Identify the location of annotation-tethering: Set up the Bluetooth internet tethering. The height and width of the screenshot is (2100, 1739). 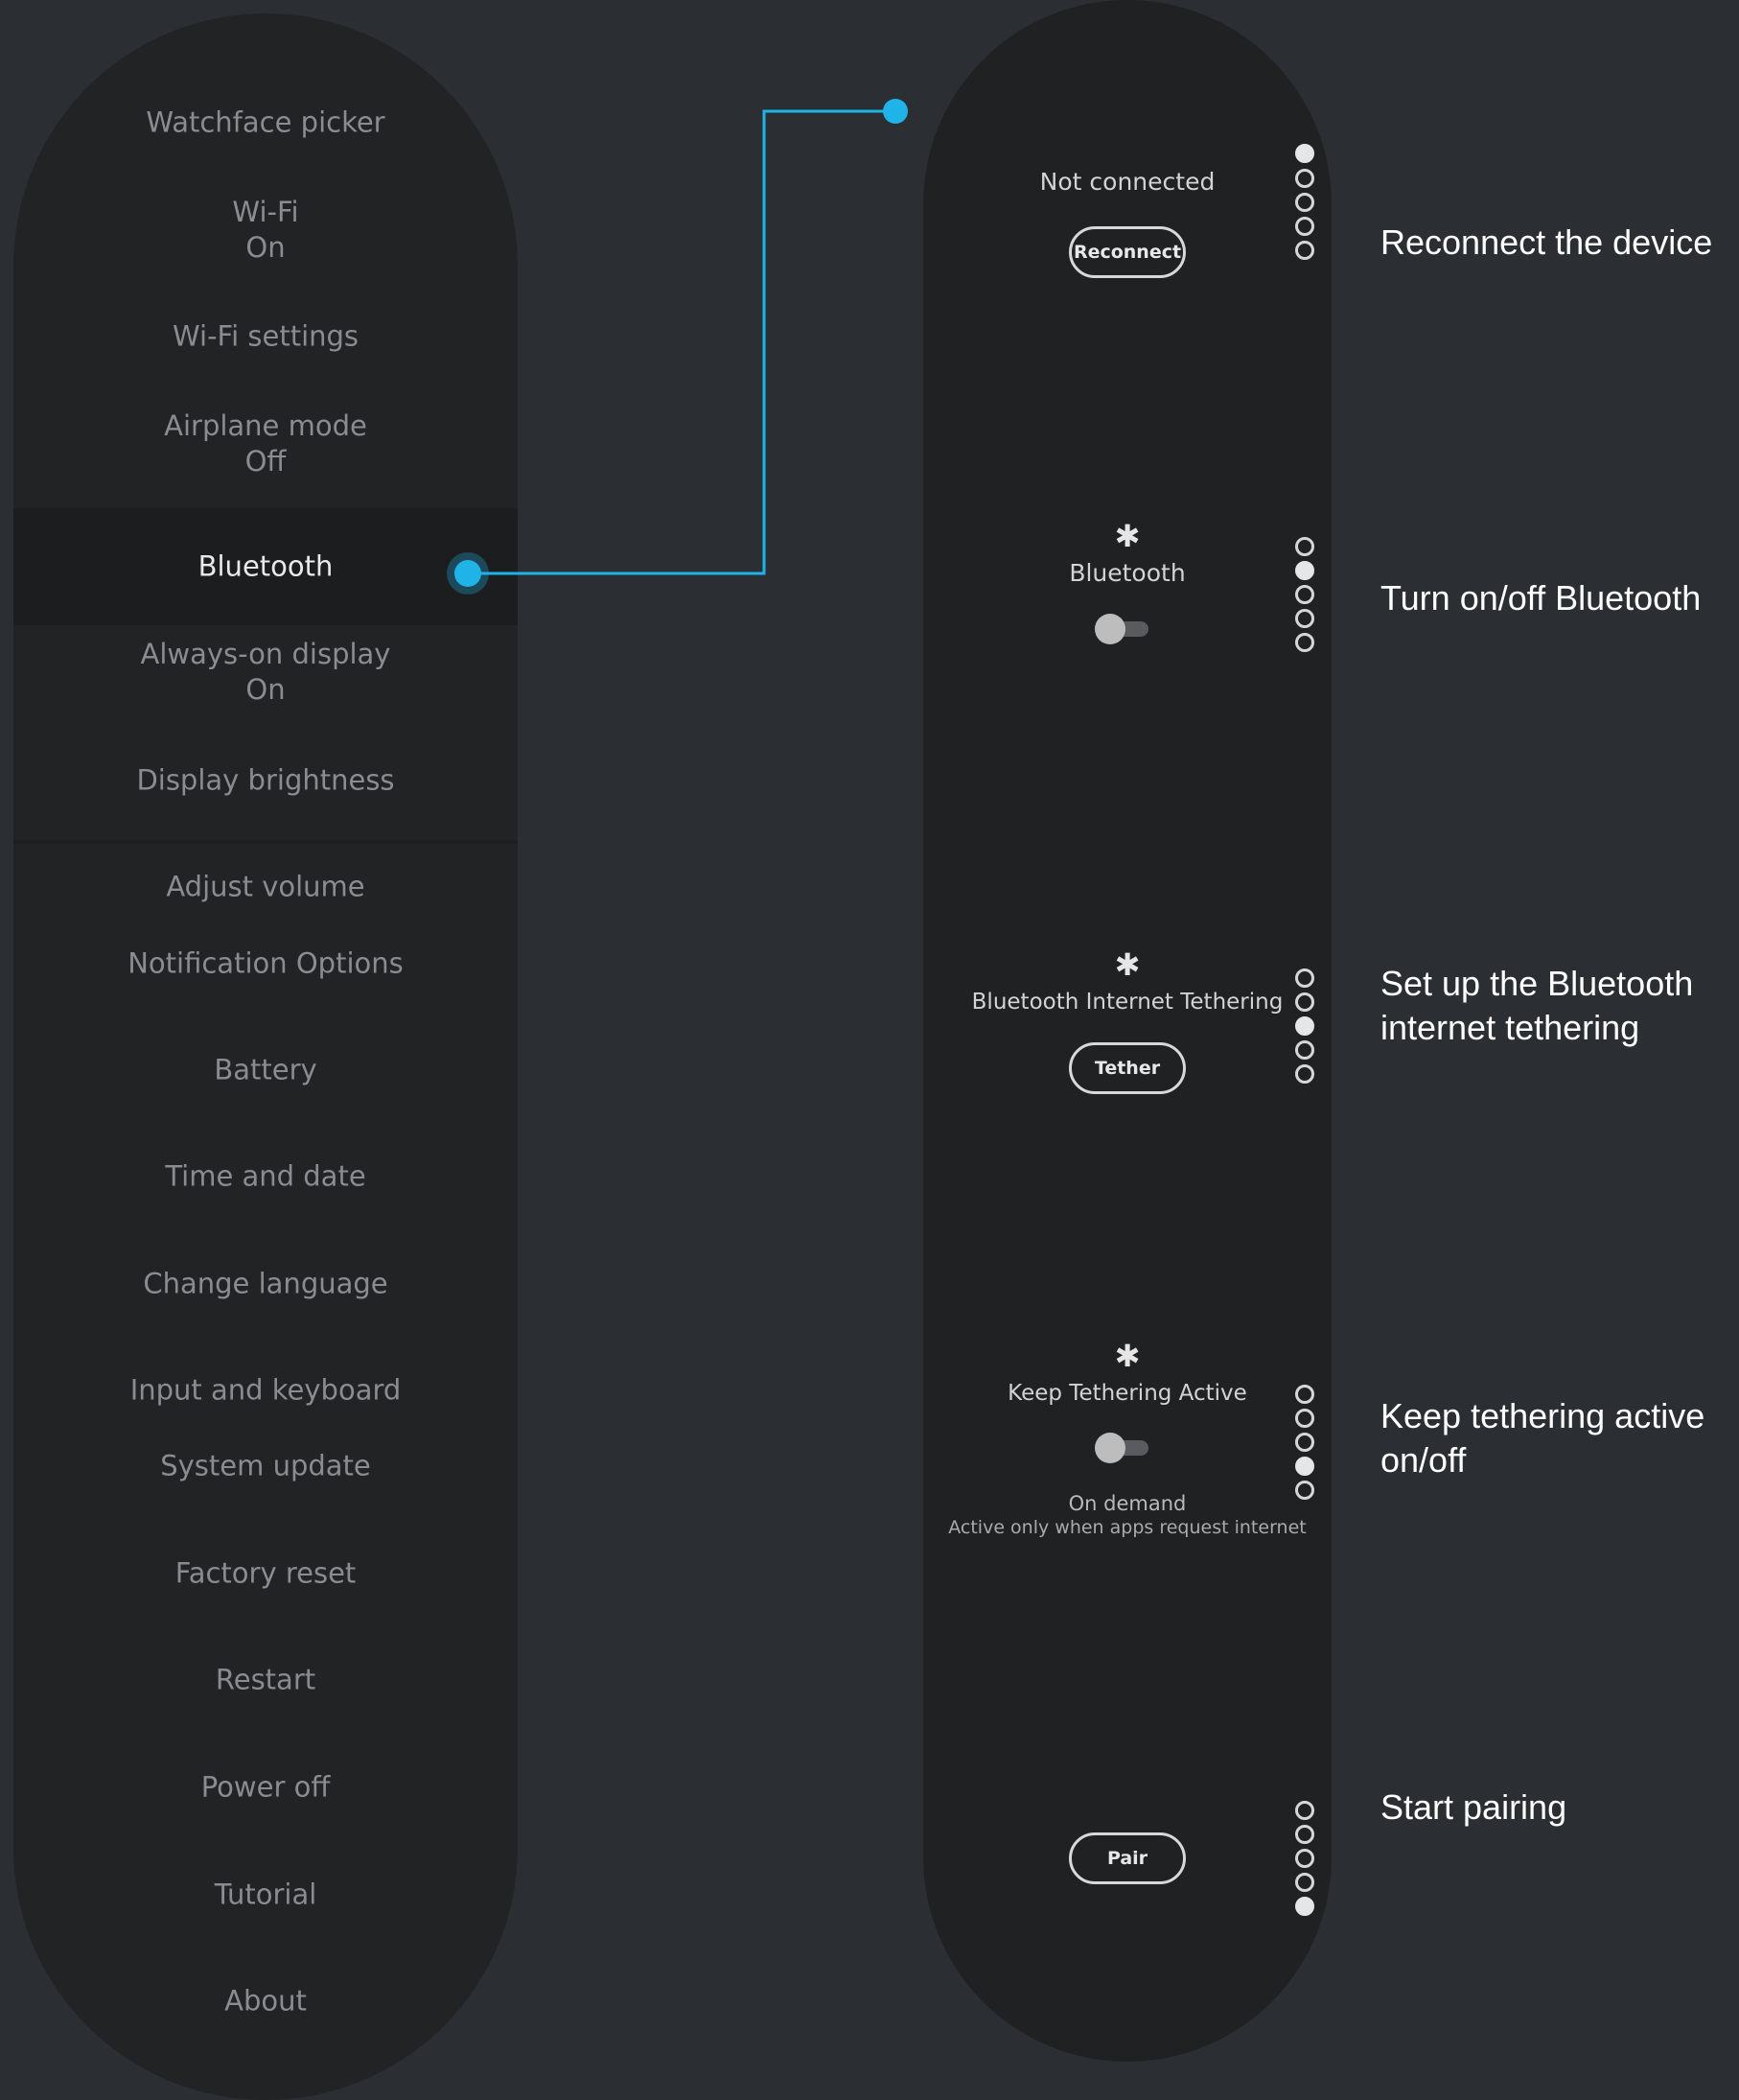
(1537, 1005).